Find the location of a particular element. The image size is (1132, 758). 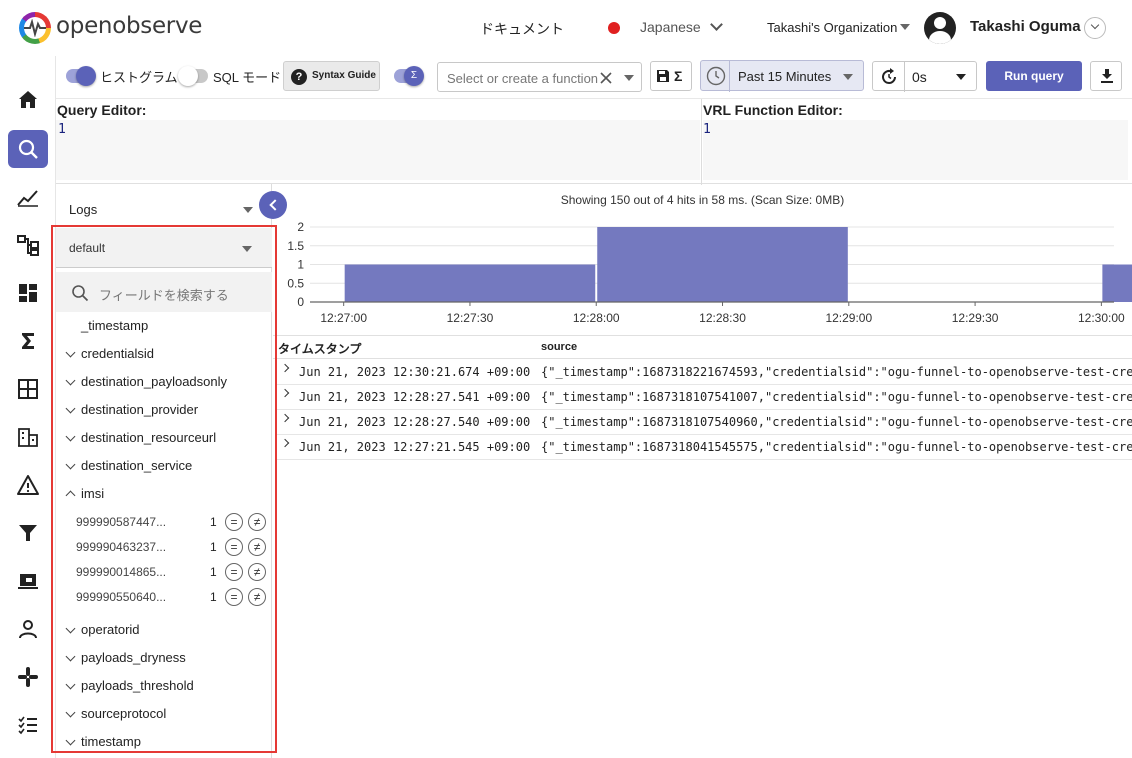

field-item-credentialsid: credentialsid is located at coordinates (164, 354).